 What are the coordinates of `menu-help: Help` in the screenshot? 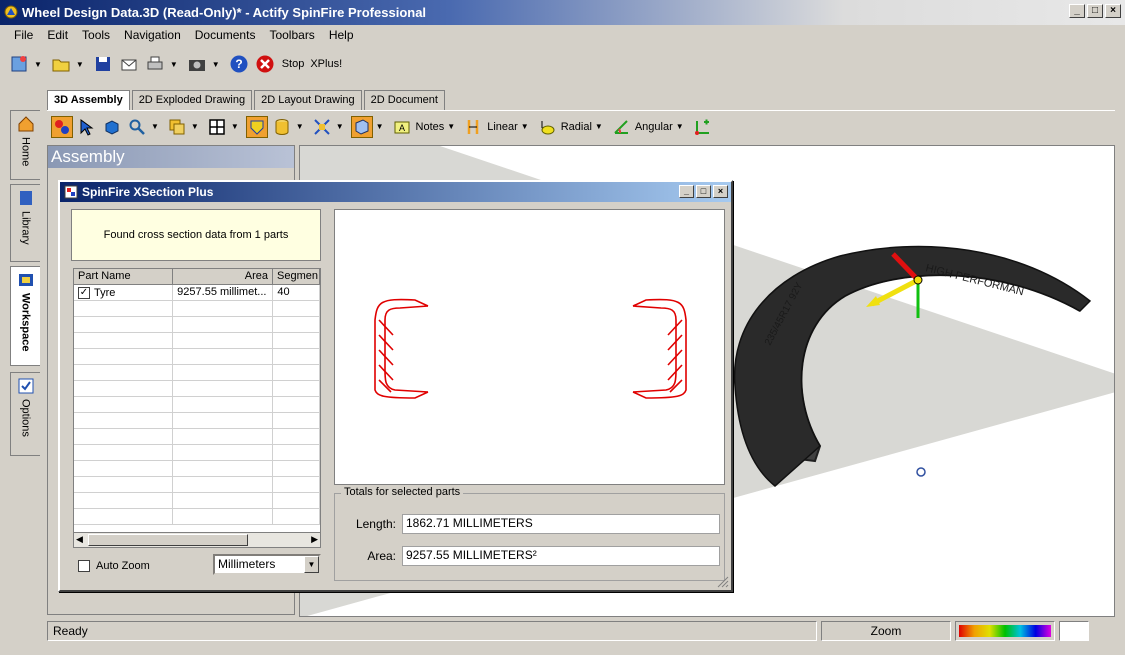 It's located at (341, 35).